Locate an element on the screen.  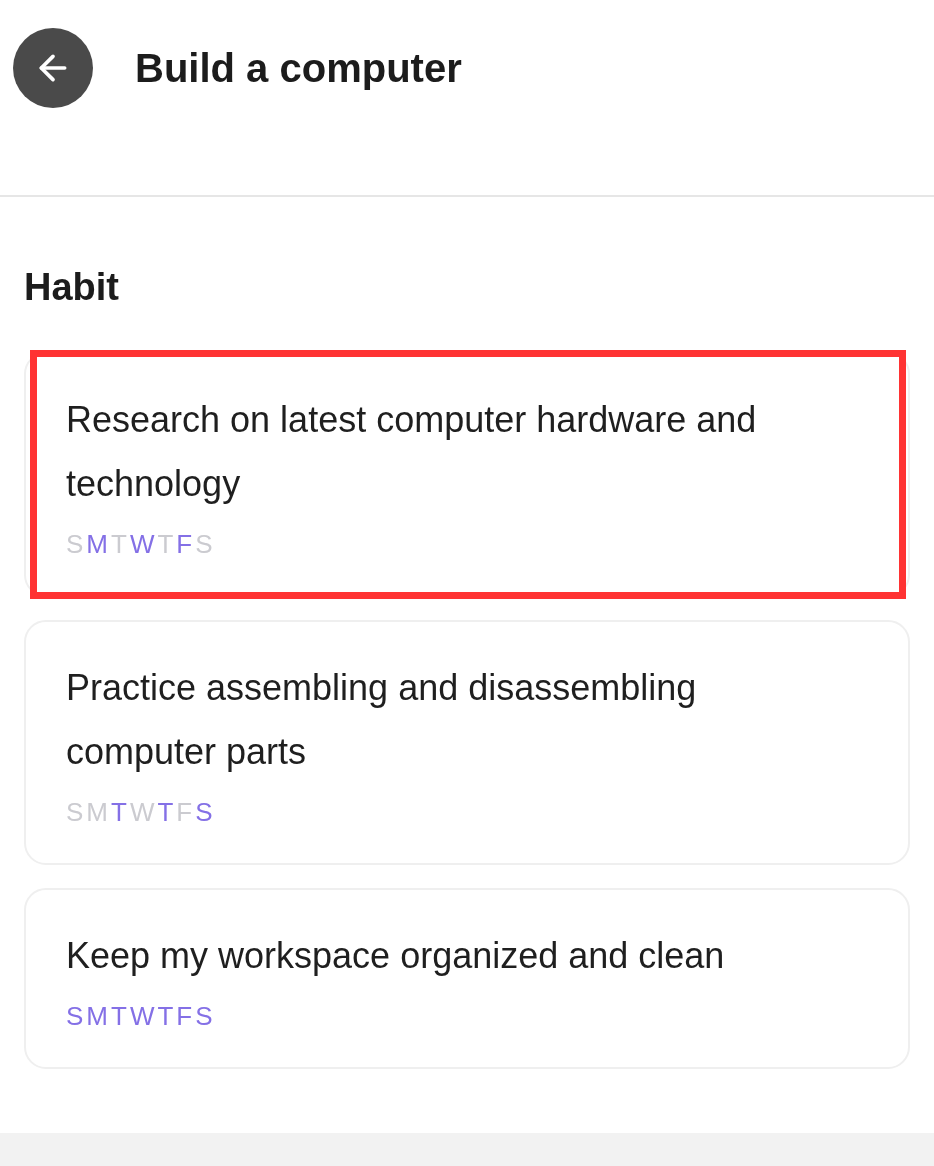
section-title: Habit is located at coordinates (71, 287).